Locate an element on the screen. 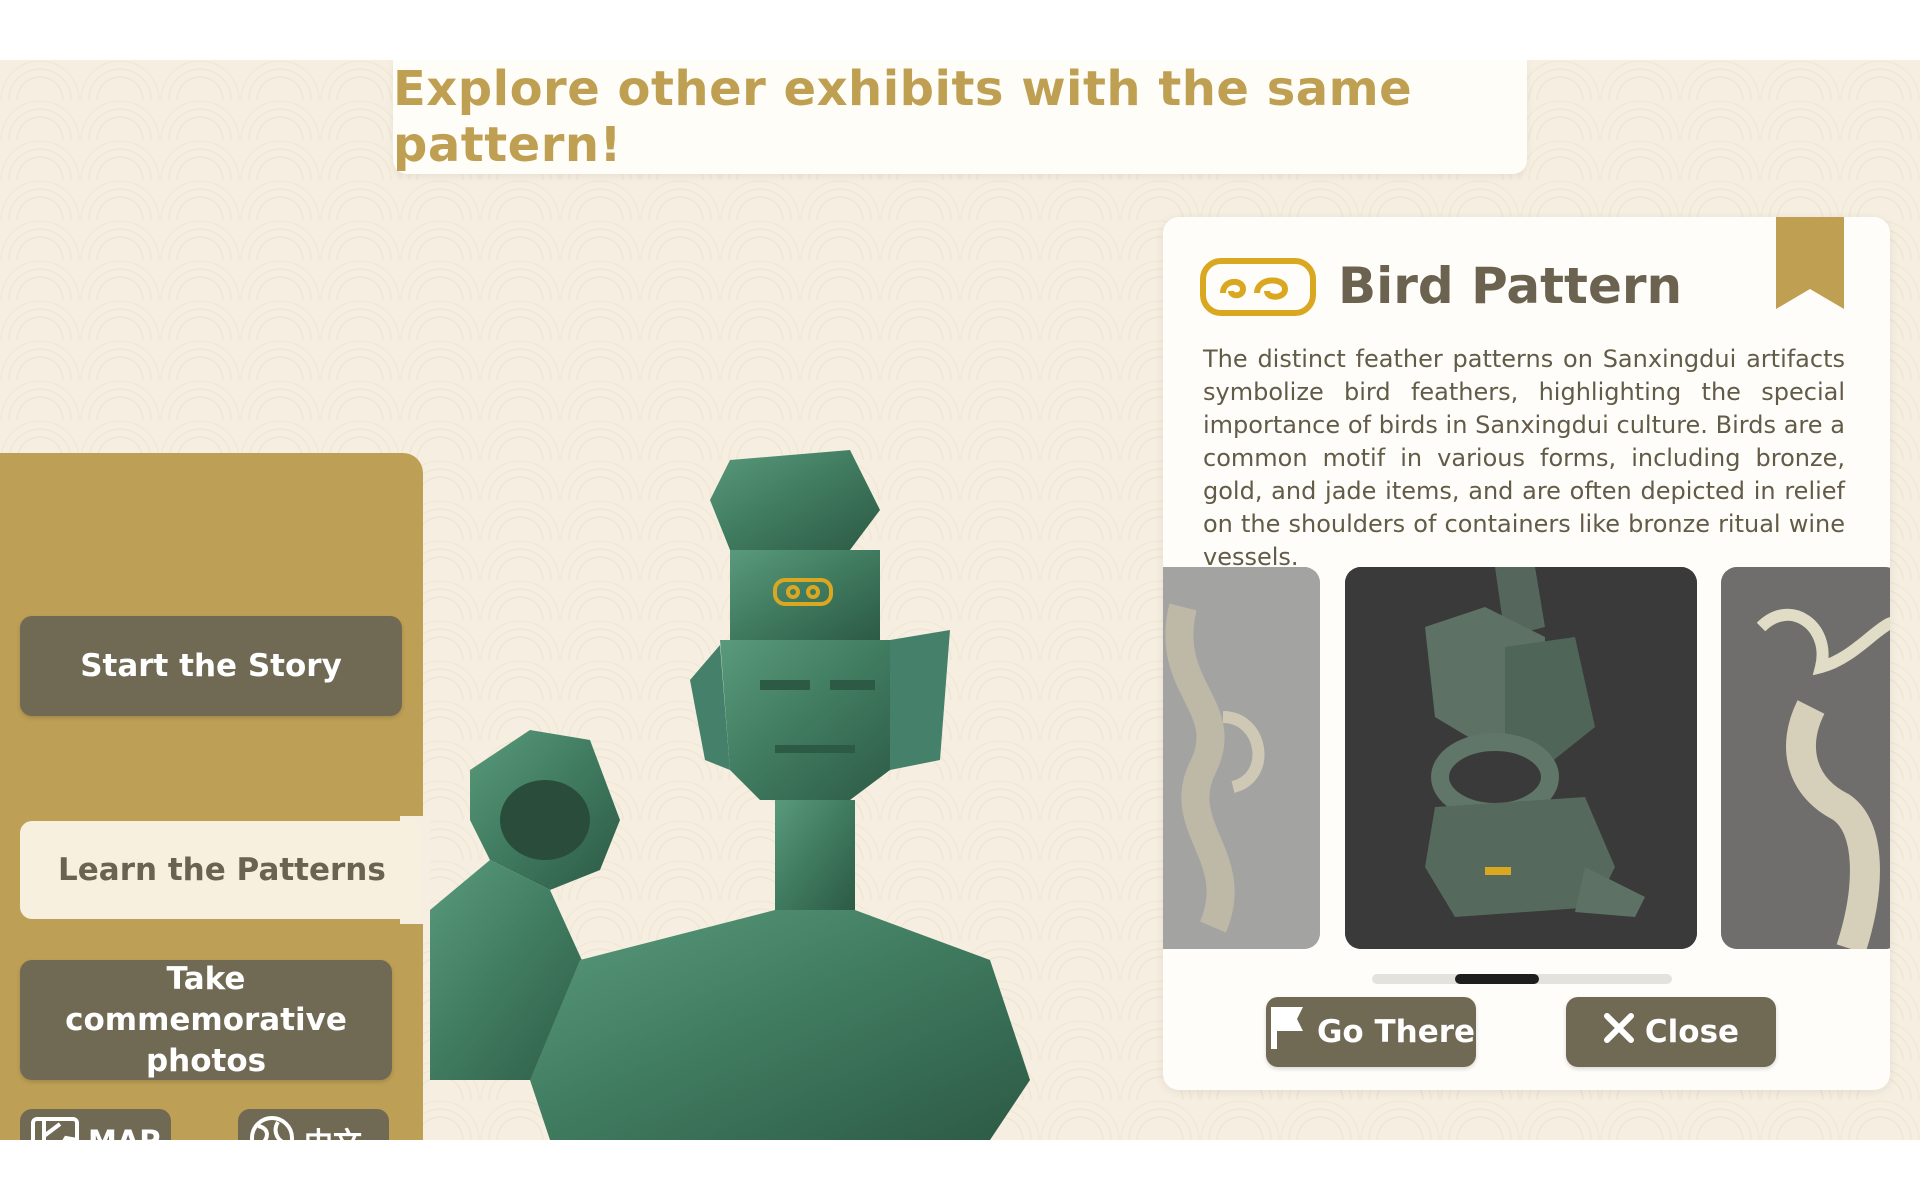 The image size is (1920, 1200). carousel-item-active is located at coordinates (1521, 758).